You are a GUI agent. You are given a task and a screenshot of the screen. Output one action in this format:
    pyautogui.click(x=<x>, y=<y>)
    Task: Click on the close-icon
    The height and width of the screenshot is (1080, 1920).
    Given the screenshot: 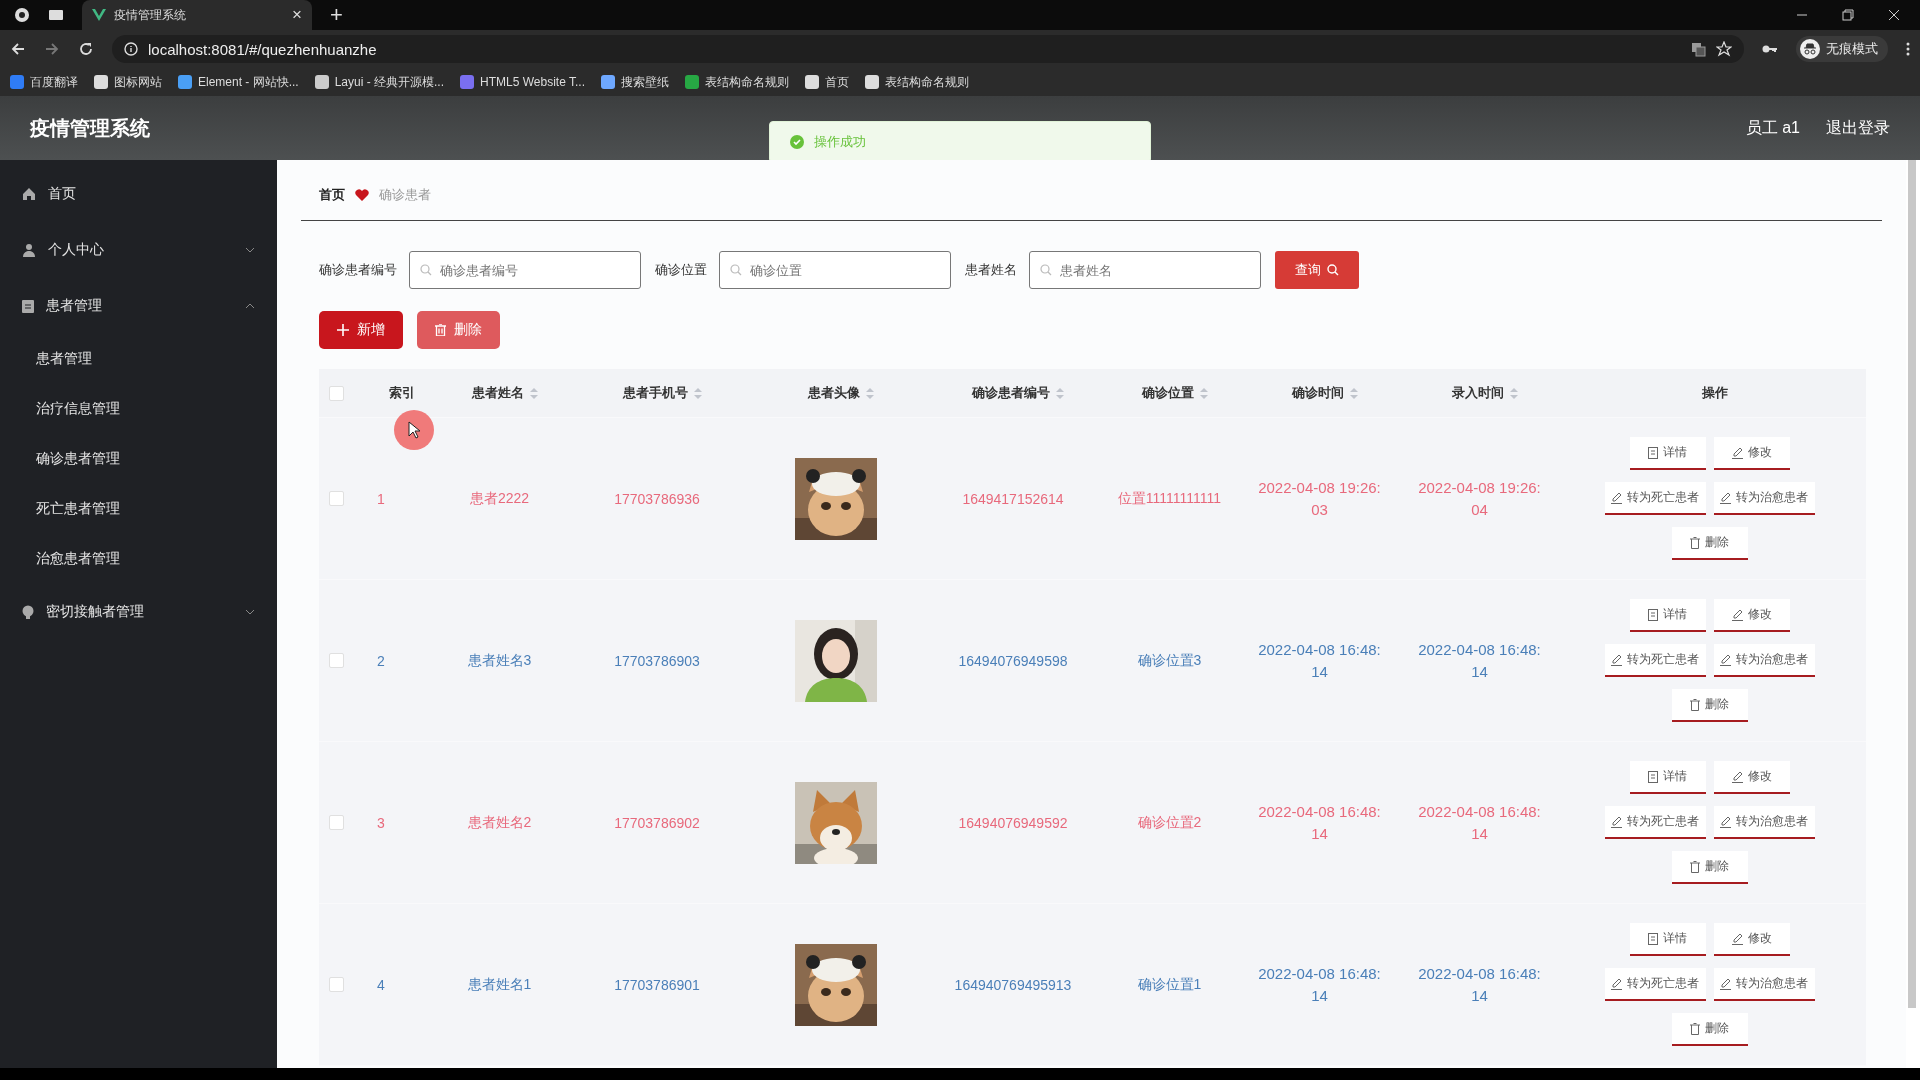 What is the action you would take?
    pyautogui.click(x=1894, y=15)
    